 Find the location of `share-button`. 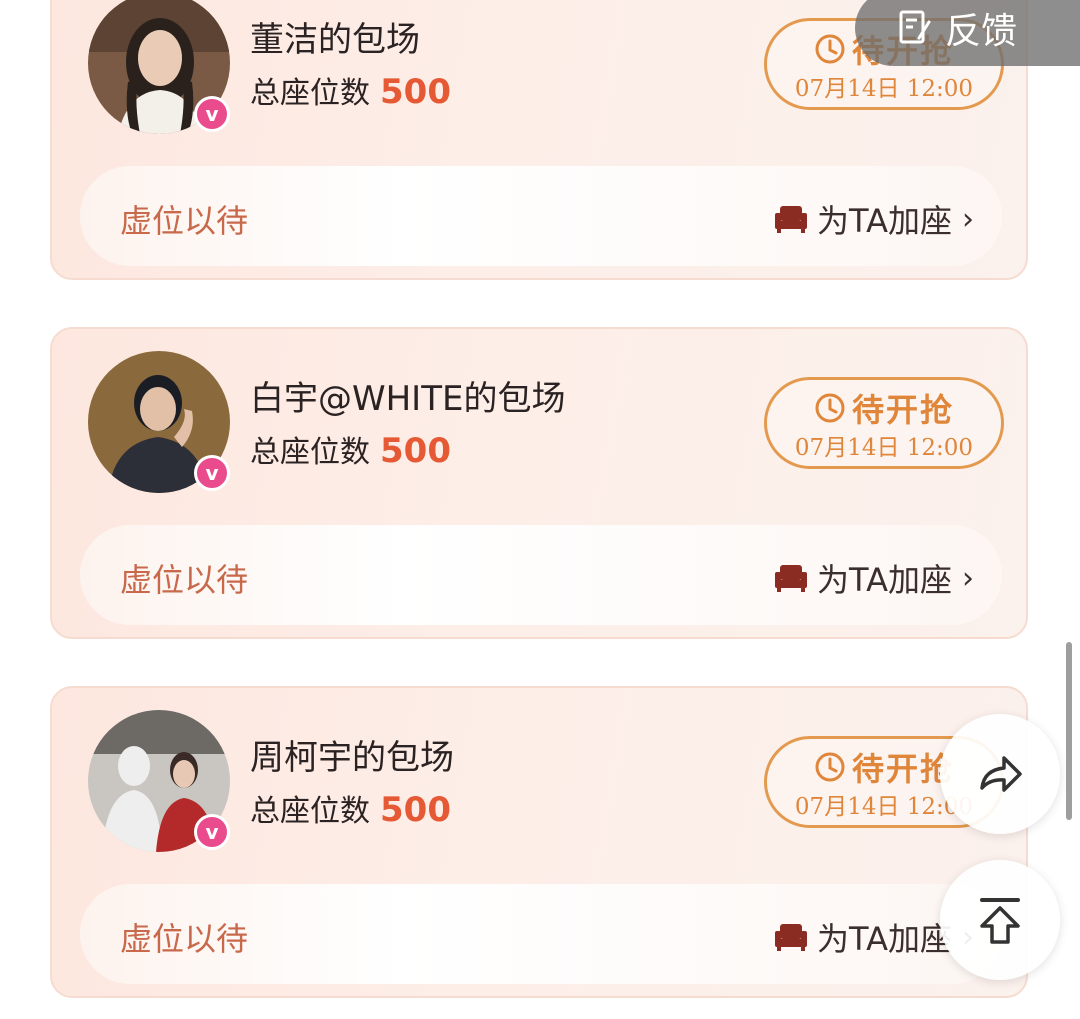

share-button is located at coordinates (1000, 774).